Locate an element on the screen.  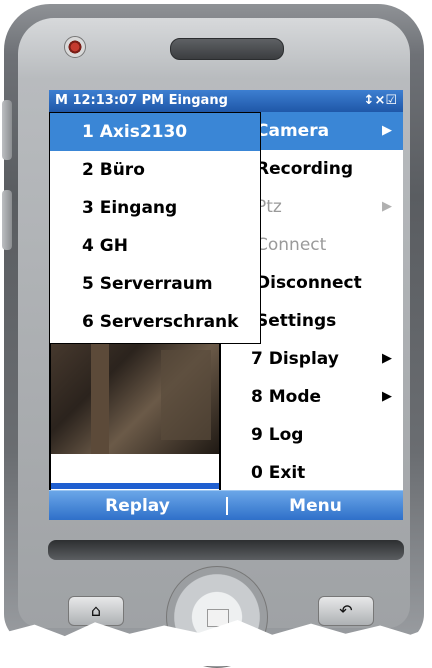
camera-item-gh: 4 GH is located at coordinates (155, 246).